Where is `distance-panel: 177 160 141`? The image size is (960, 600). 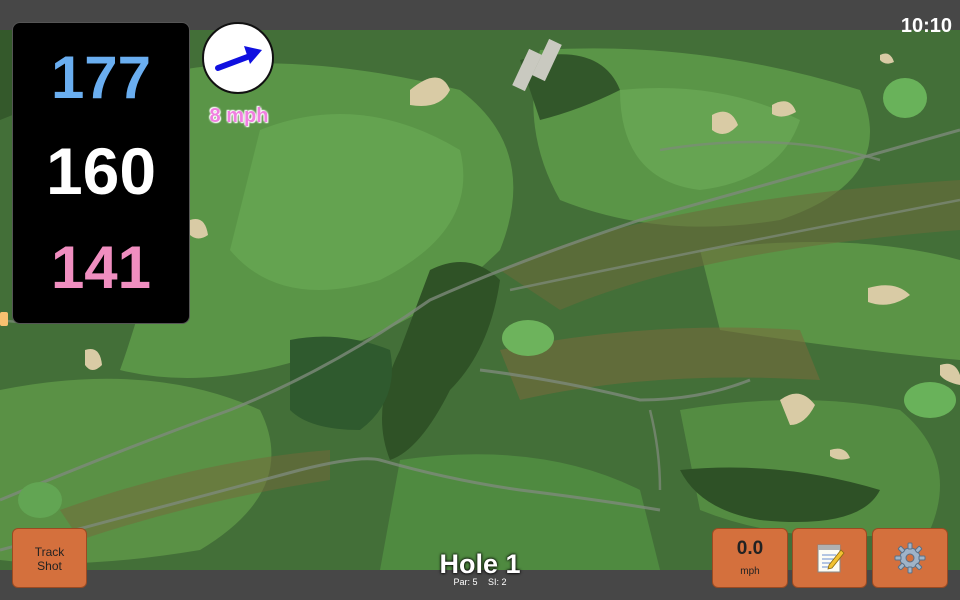 distance-panel: 177 160 141 is located at coordinates (101, 173).